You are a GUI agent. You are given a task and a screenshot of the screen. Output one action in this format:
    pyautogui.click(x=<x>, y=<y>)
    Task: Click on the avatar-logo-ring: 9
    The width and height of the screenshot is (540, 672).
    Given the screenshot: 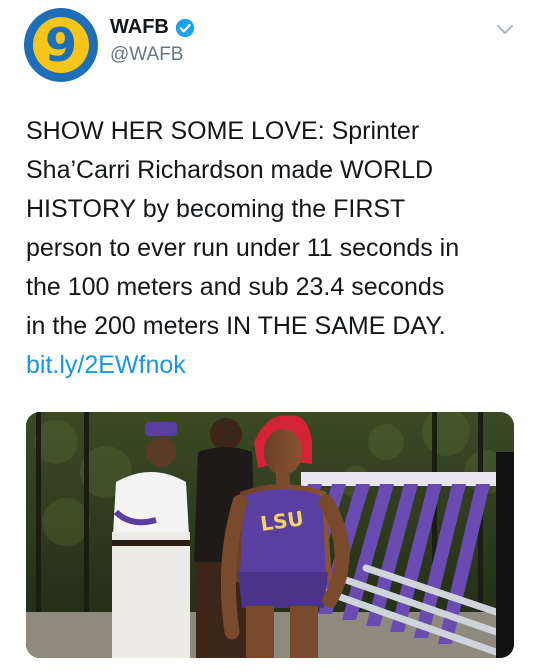 What is the action you would take?
    pyautogui.click(x=61, y=45)
    